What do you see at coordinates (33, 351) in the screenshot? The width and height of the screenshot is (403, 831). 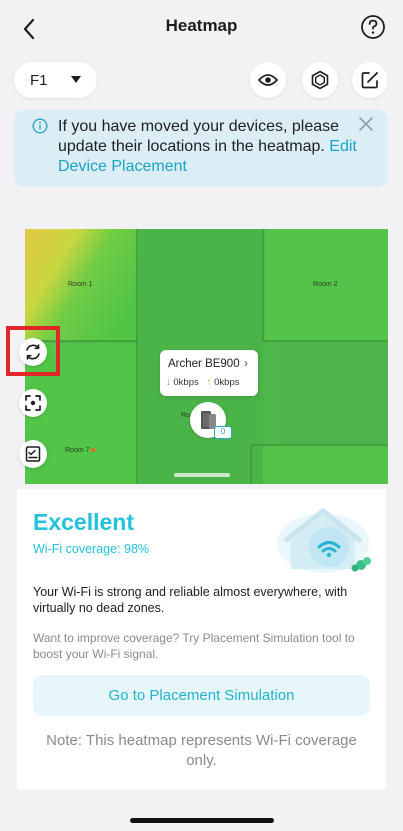 I see `highlight-box` at bounding box center [33, 351].